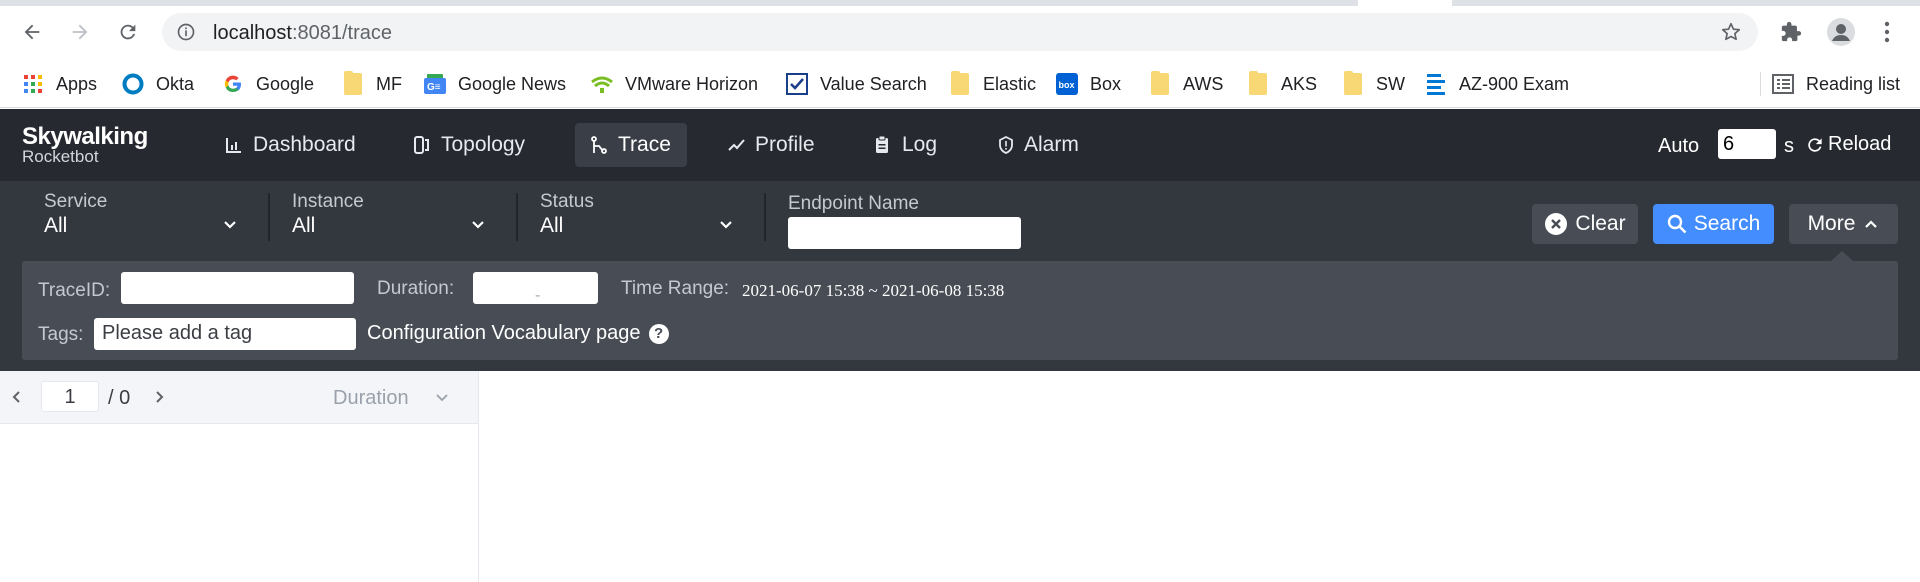 The width and height of the screenshot is (1920, 582). I want to click on nav-alarm: Alarm, so click(1038, 145).